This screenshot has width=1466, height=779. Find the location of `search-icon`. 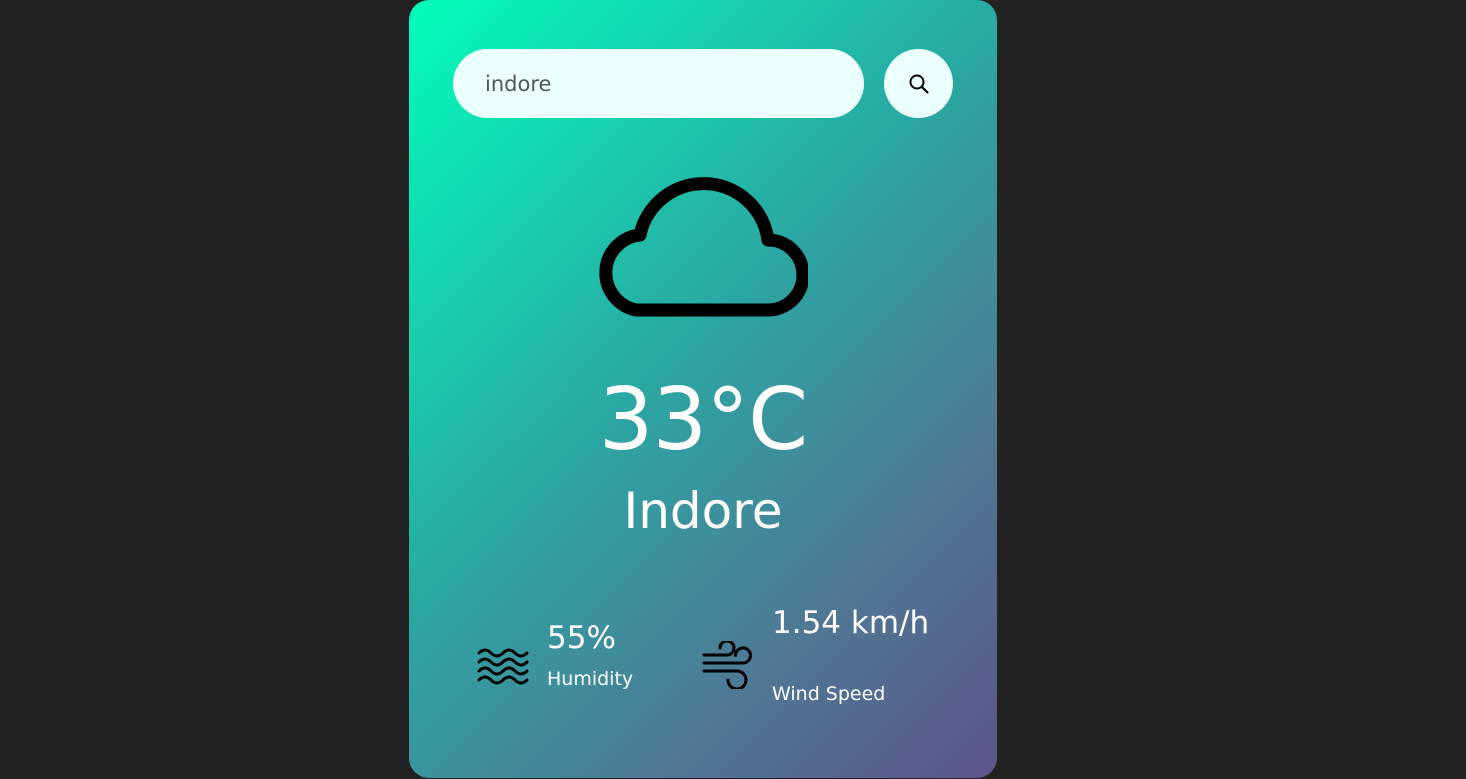

search-icon is located at coordinates (919, 84).